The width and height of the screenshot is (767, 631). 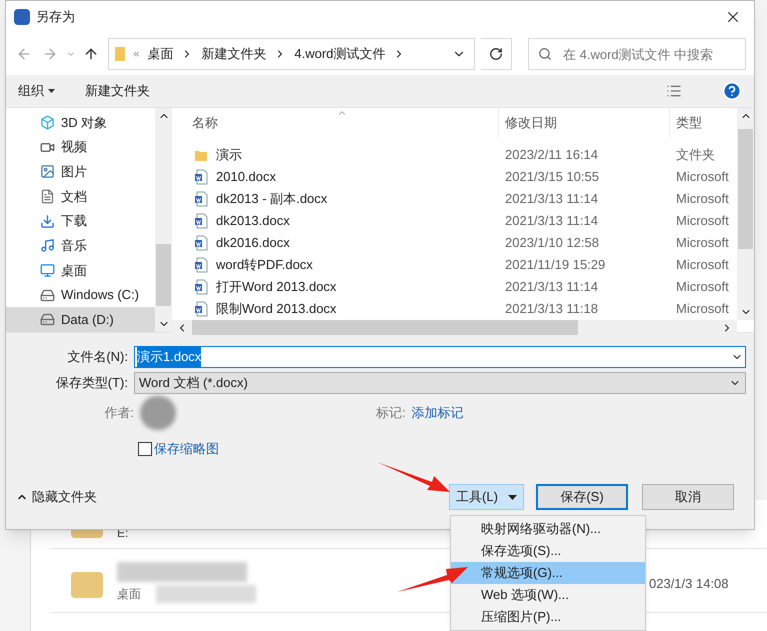 What do you see at coordinates (80, 270) in the screenshot?
I see `sidebar-item: 桌面` at bounding box center [80, 270].